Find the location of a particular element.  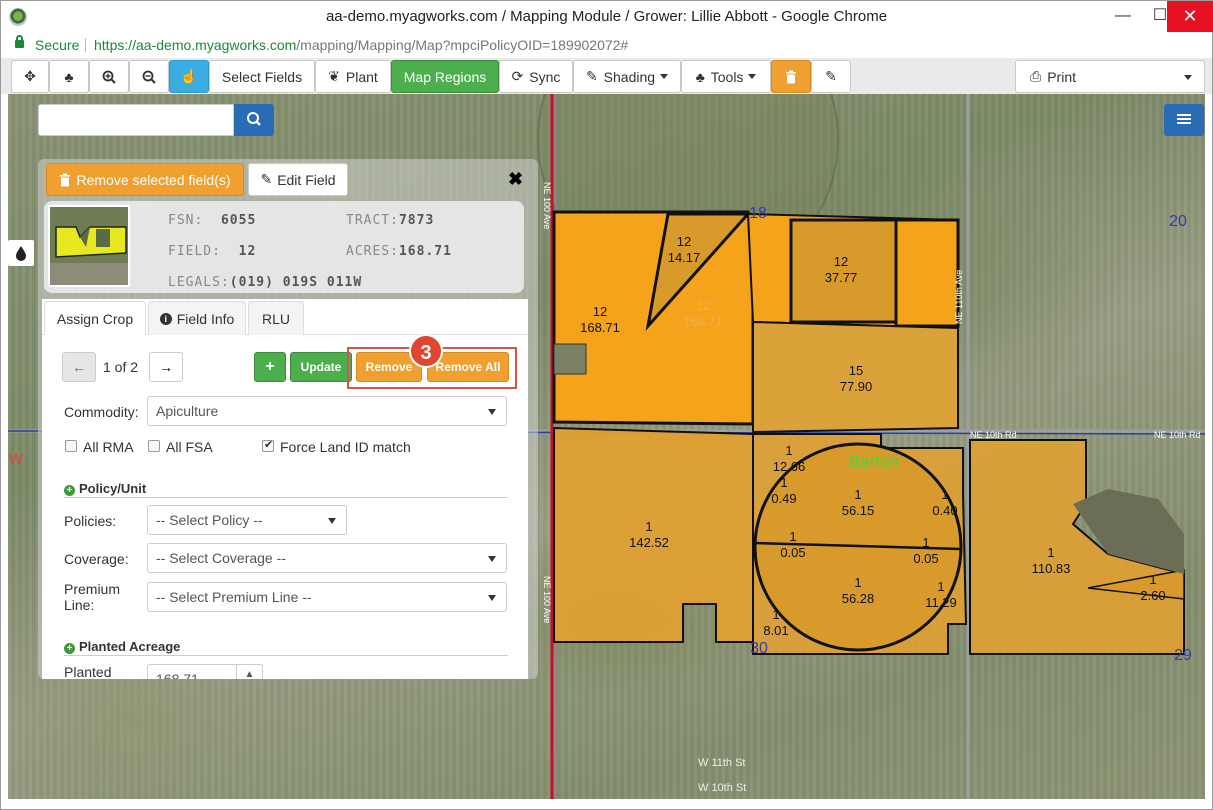

field-12-east is located at coordinates (927, 273).